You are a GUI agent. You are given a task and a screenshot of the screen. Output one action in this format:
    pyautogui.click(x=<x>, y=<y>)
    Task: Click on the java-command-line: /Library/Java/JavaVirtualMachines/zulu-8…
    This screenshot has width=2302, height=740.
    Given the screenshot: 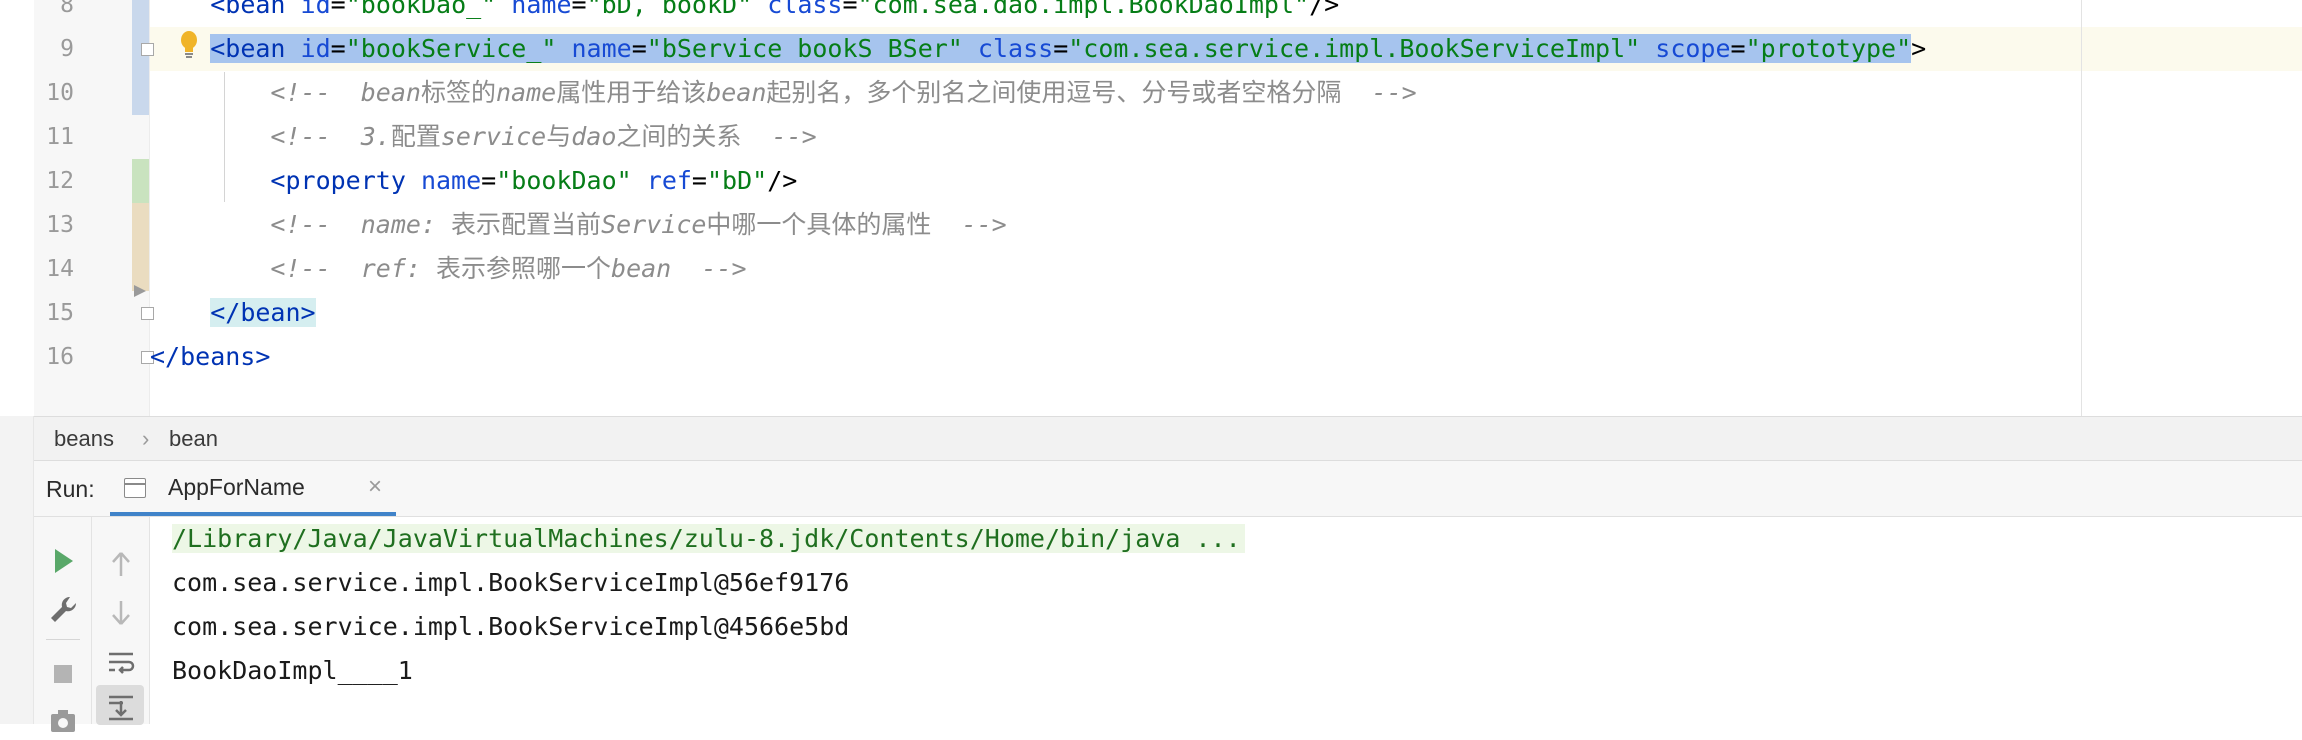 What is the action you would take?
    pyautogui.click(x=708, y=538)
    